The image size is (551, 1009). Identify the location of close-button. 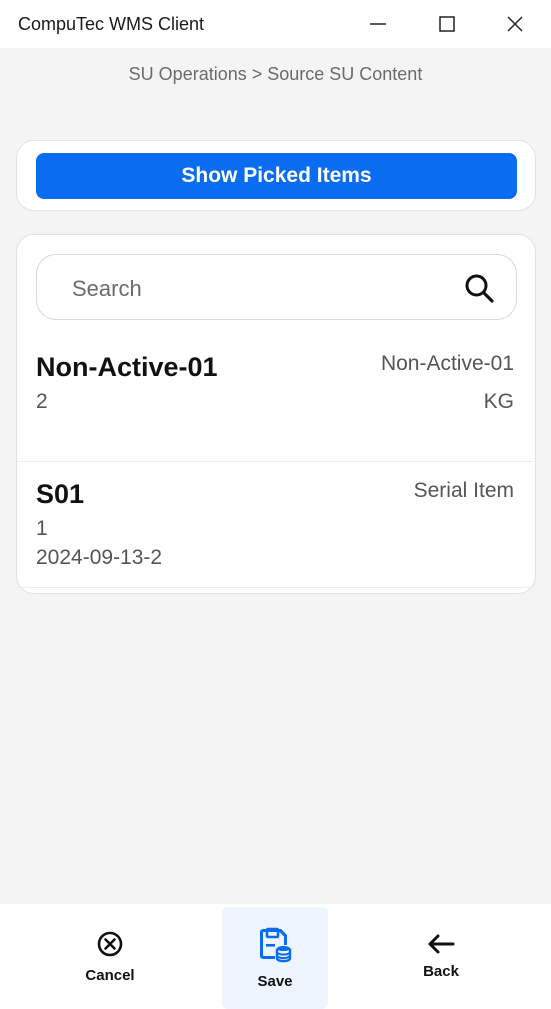
(515, 24).